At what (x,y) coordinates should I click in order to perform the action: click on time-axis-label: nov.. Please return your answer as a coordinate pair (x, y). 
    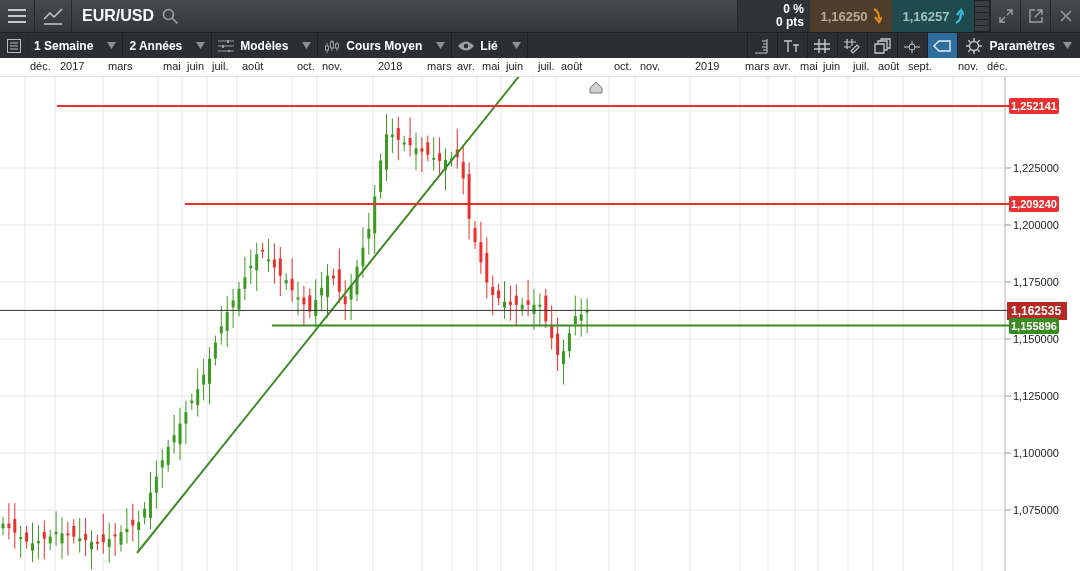
    Looking at the image, I should click on (332, 66).